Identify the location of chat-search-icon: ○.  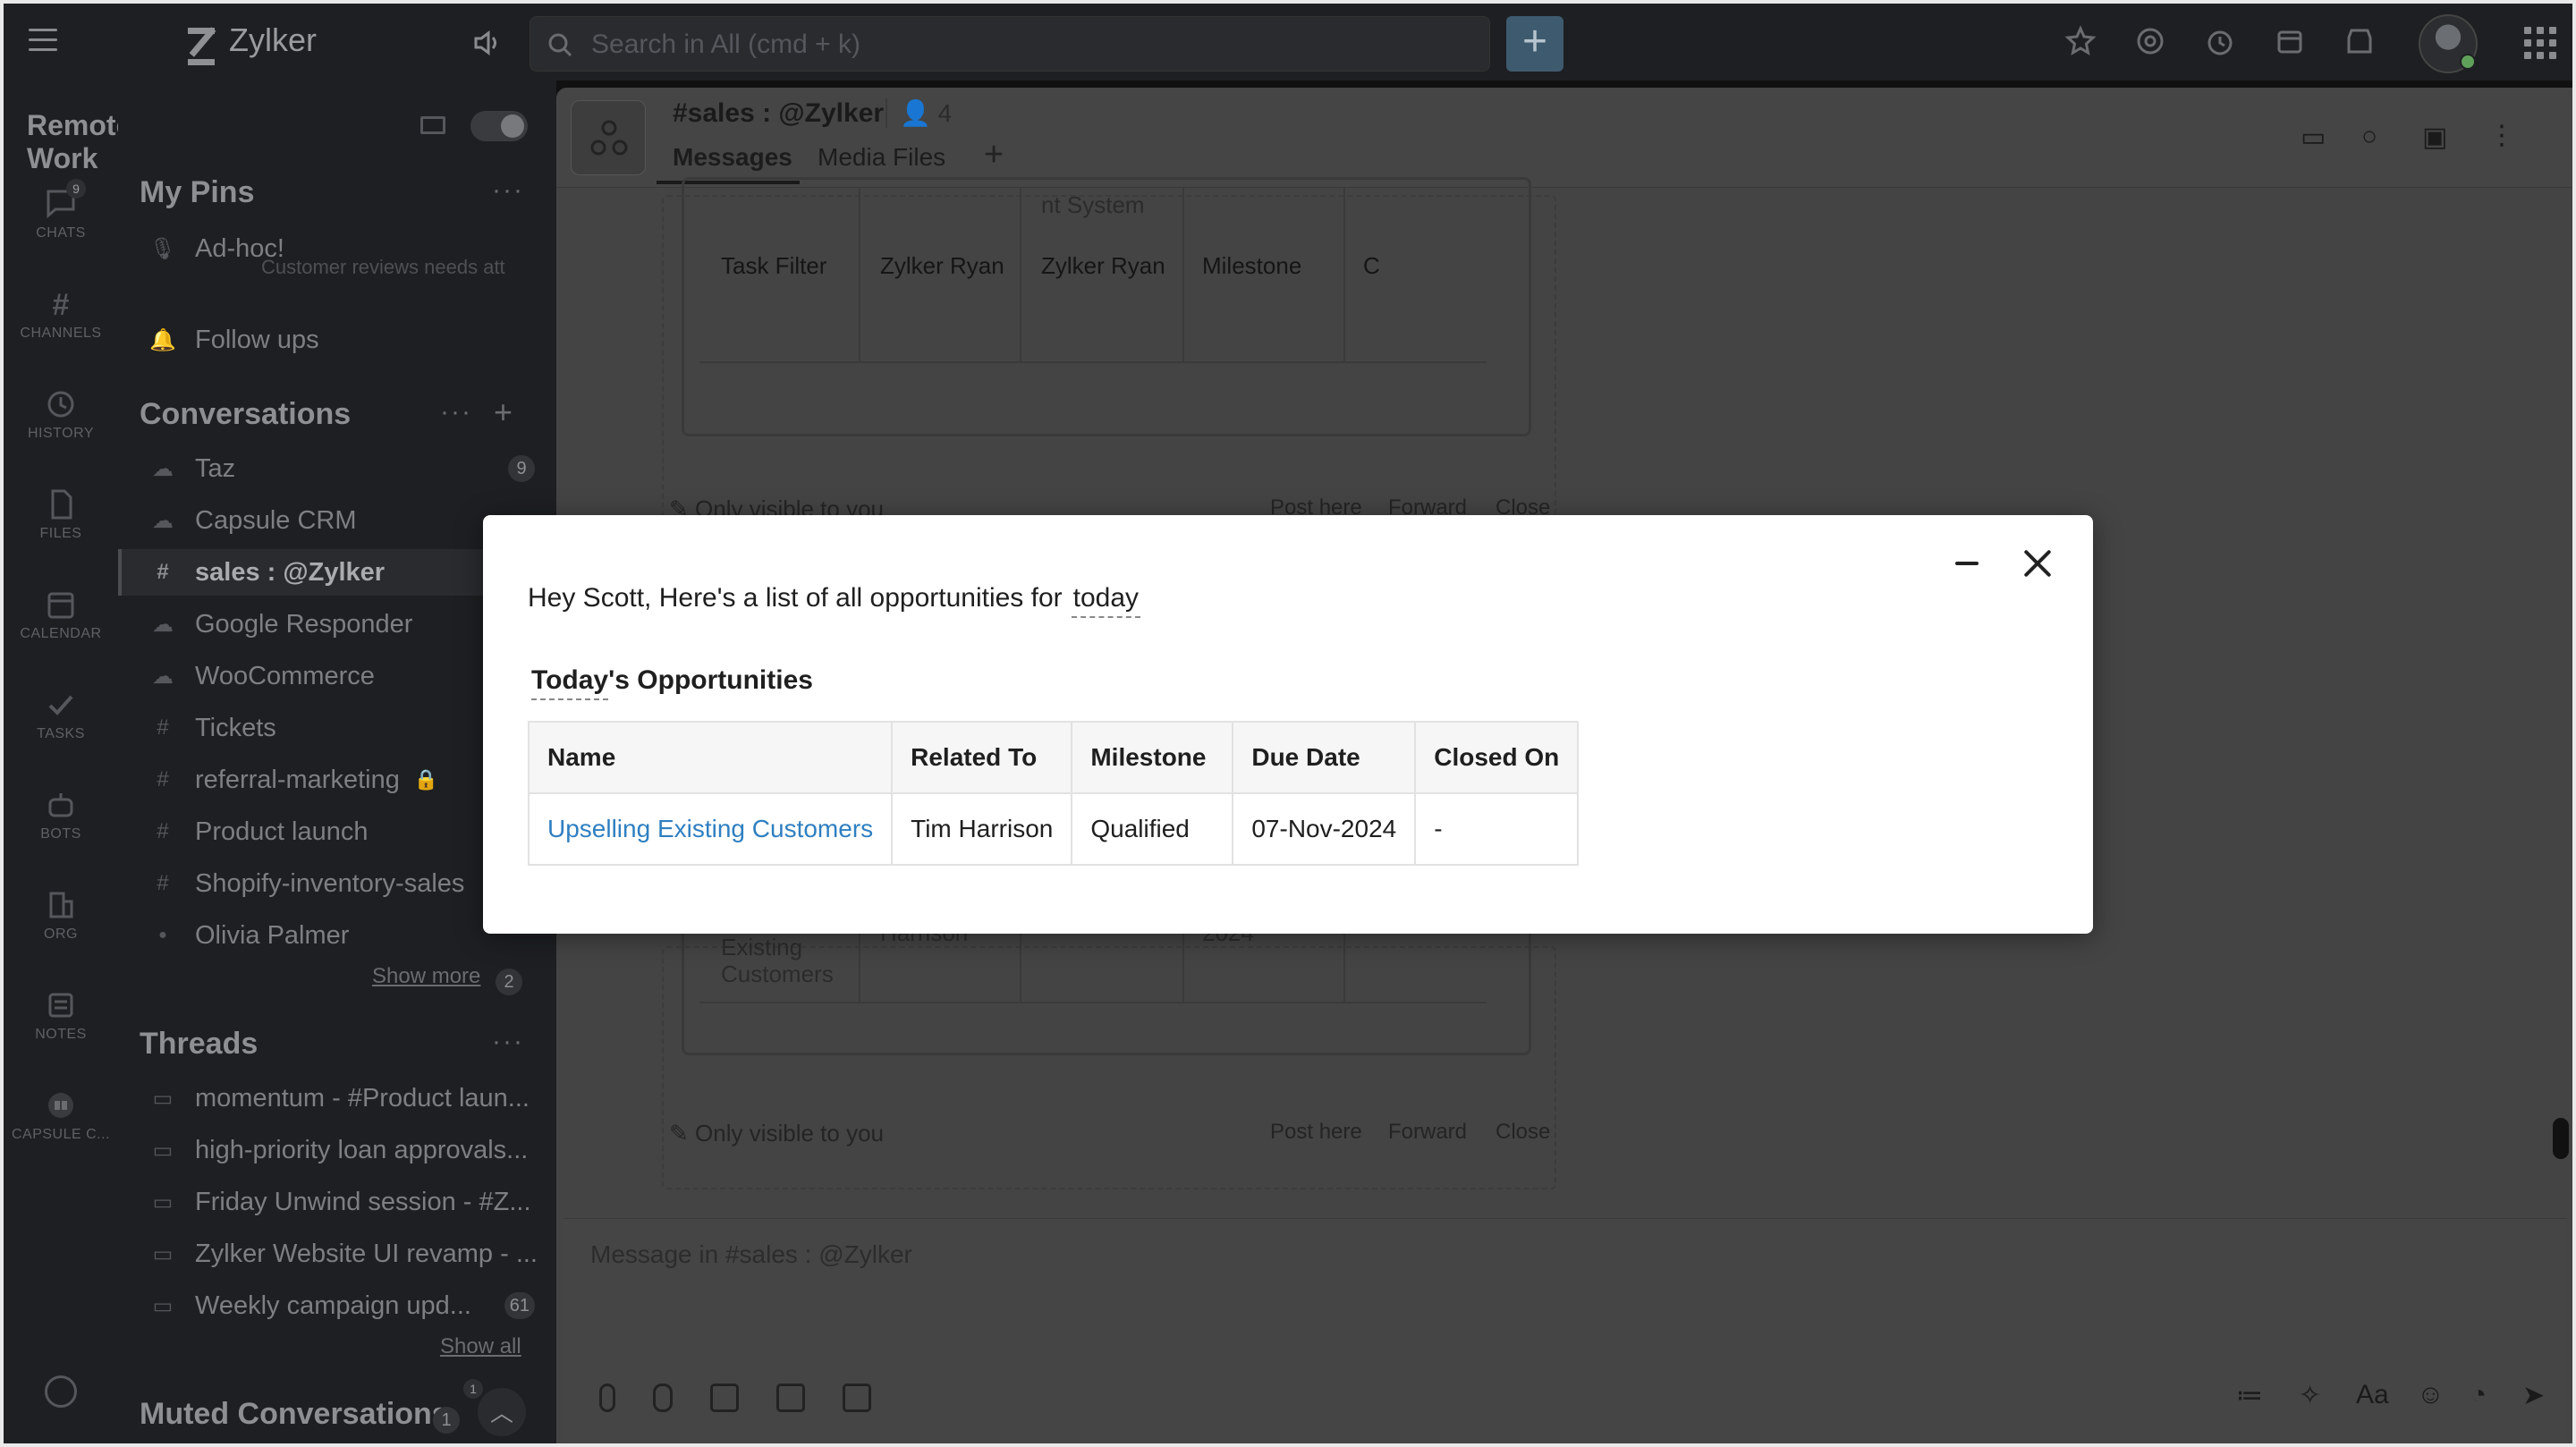
(2369, 137).